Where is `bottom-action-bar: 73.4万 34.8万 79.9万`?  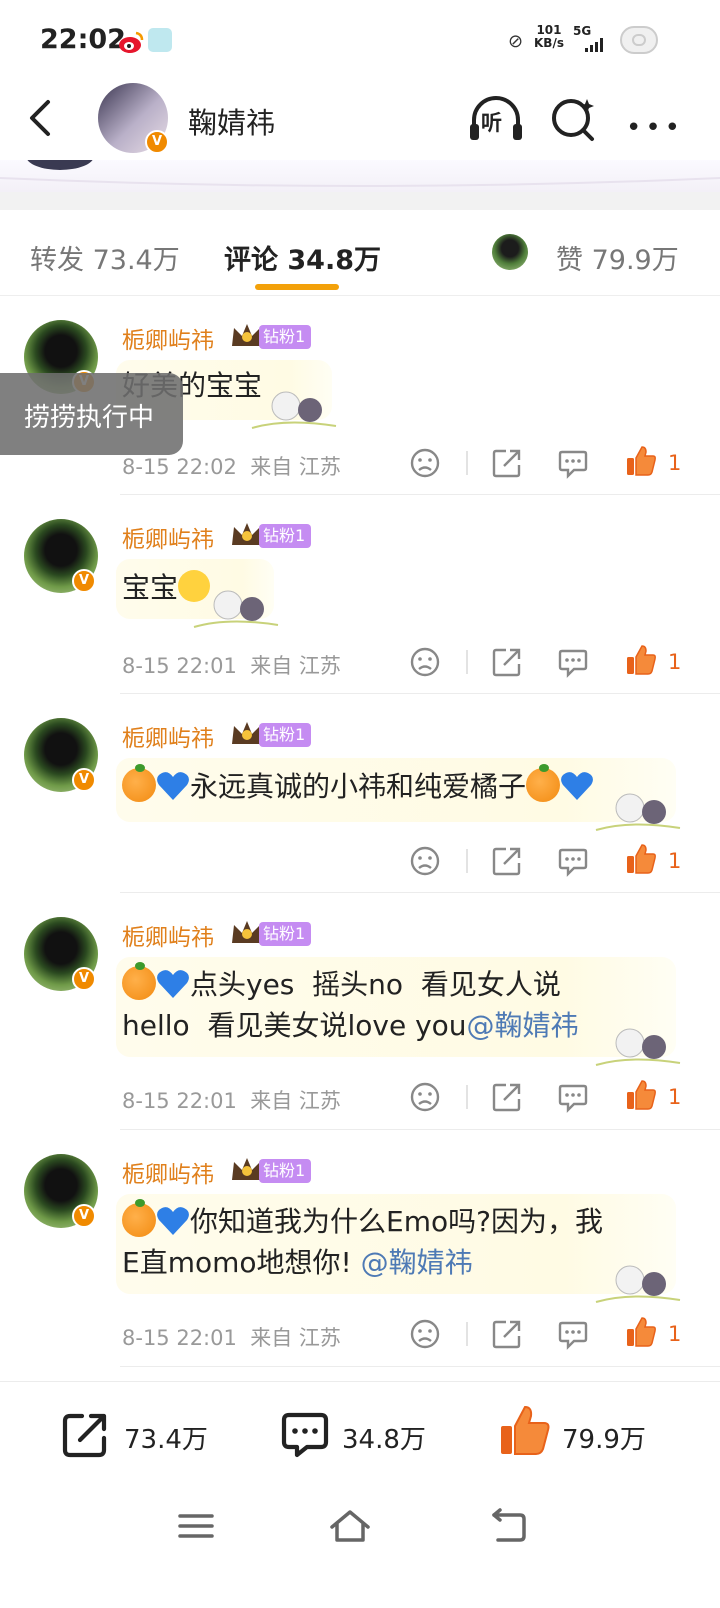
bottom-action-bar: 73.4万 34.8万 79.9万 is located at coordinates (360, 1436).